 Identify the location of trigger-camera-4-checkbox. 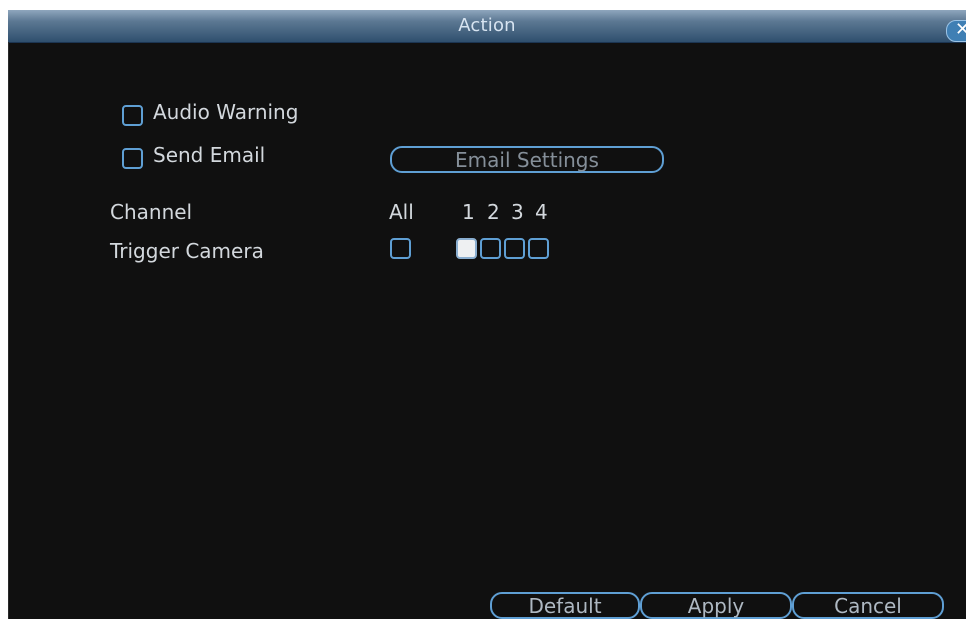
(538, 248).